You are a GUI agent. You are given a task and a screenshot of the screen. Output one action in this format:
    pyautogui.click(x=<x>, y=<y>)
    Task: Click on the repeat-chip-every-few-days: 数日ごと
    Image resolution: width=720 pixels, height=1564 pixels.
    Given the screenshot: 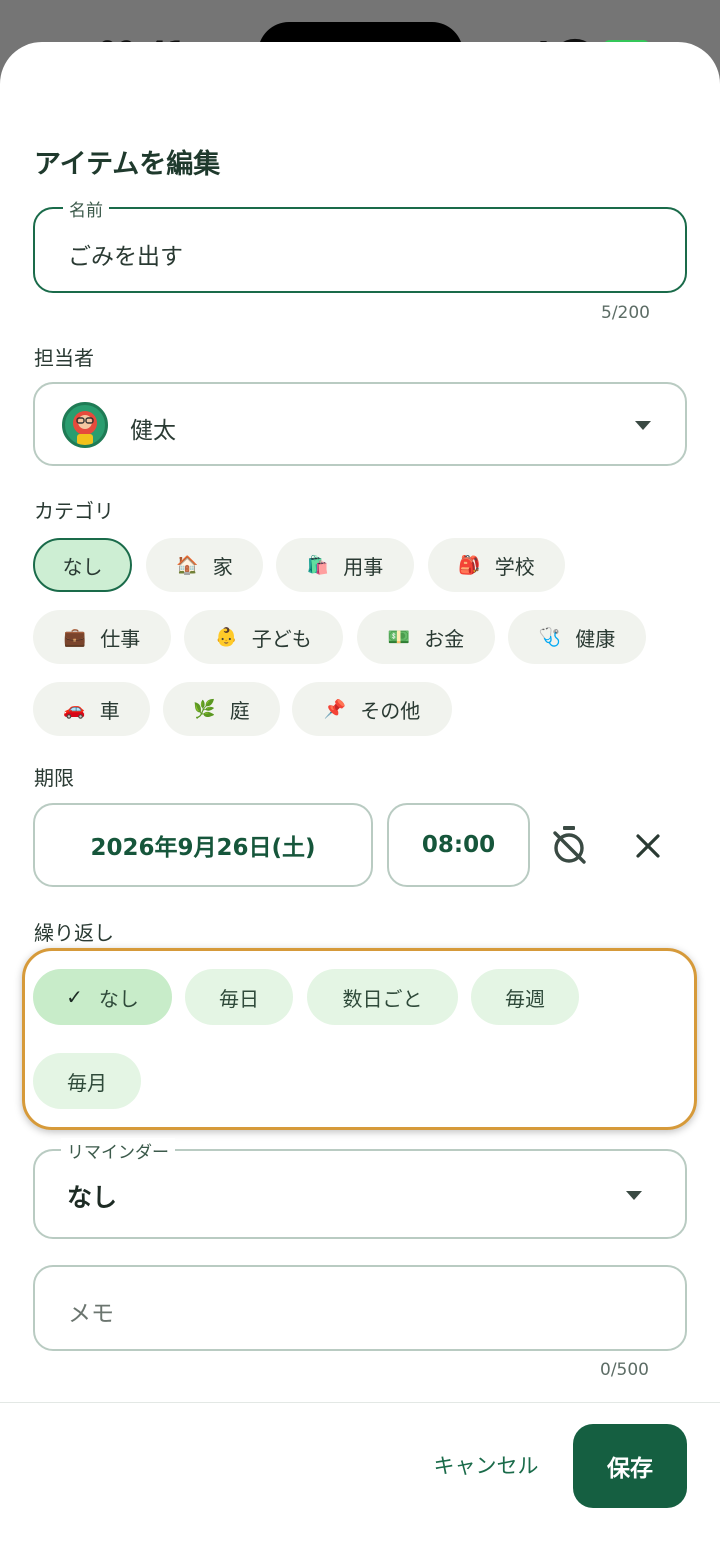 What is the action you would take?
    pyautogui.click(x=382, y=997)
    